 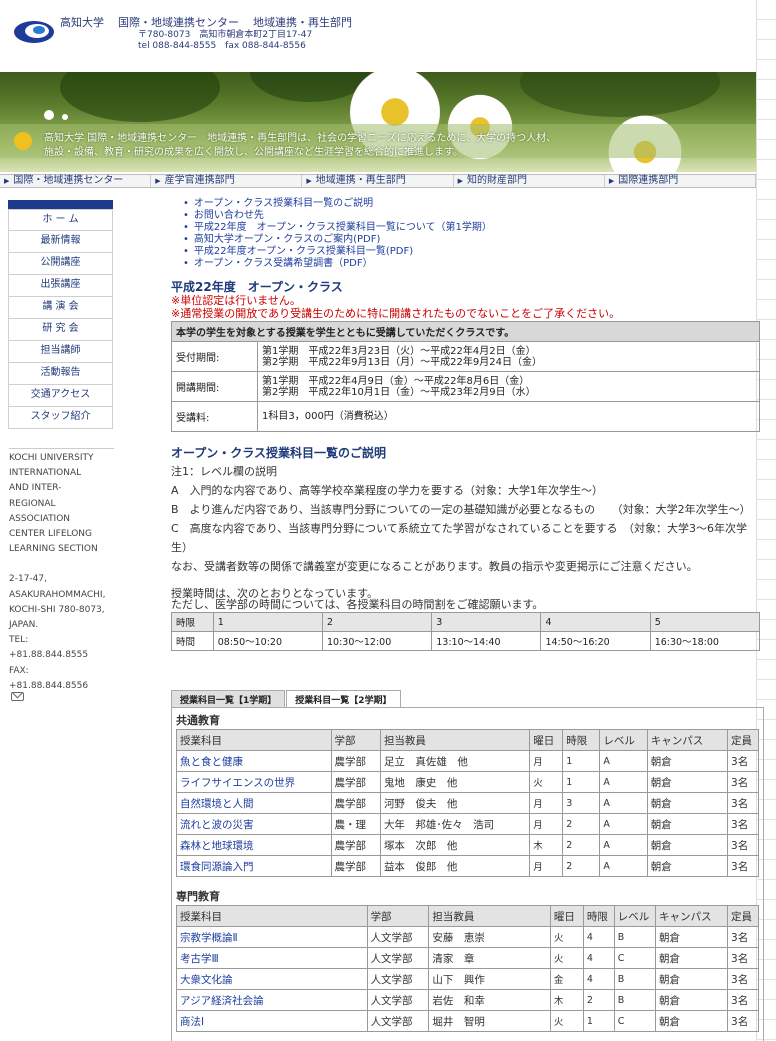 I want to click on table-row: アジア経済社会論 人文学部 岩佐 和幸木 2 B 朝倉 3名, so click(x=467, y=1000).